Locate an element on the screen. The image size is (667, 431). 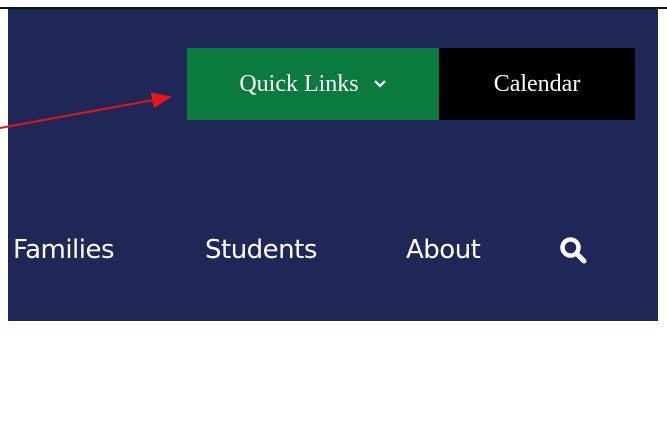
calendar-label: Calendar is located at coordinates (537, 83).